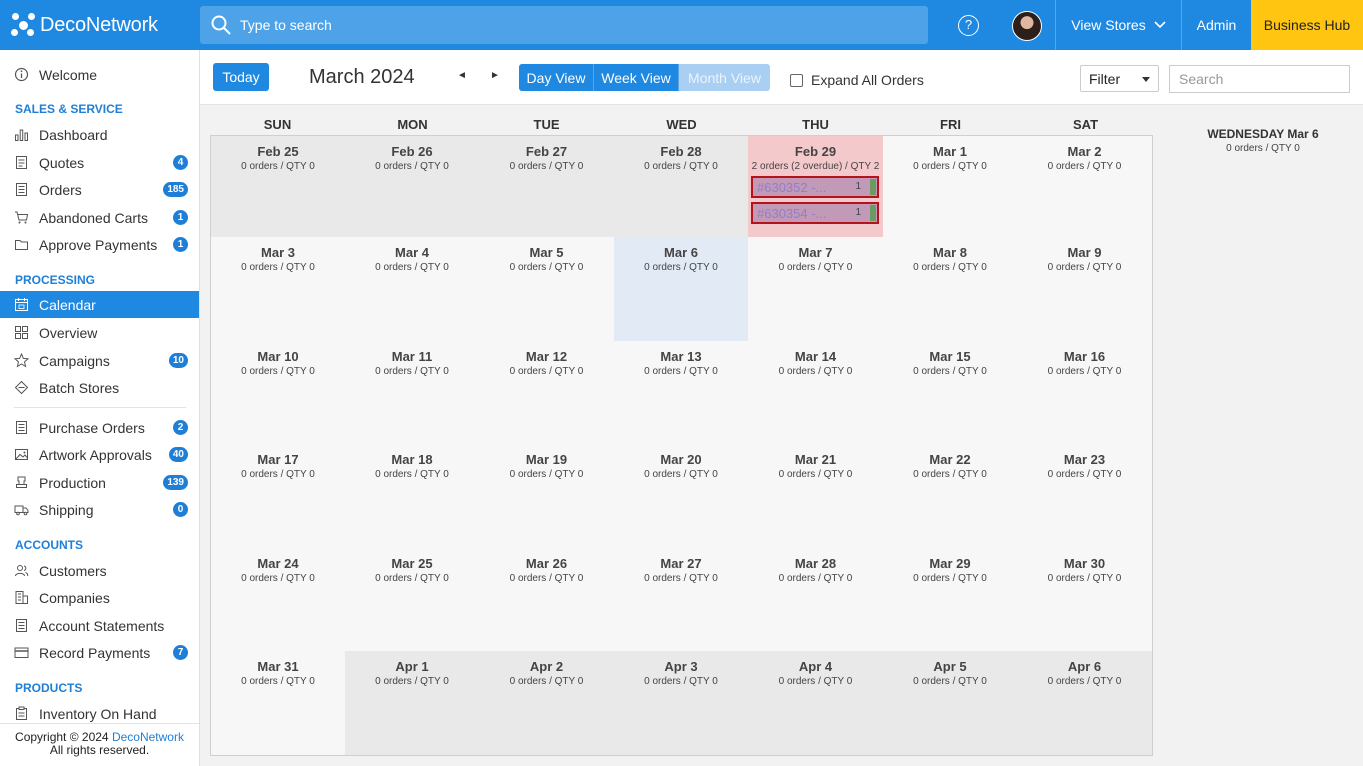 Image resolution: width=1363 pixels, height=766 pixels. I want to click on count-badge: 1, so click(180, 217).